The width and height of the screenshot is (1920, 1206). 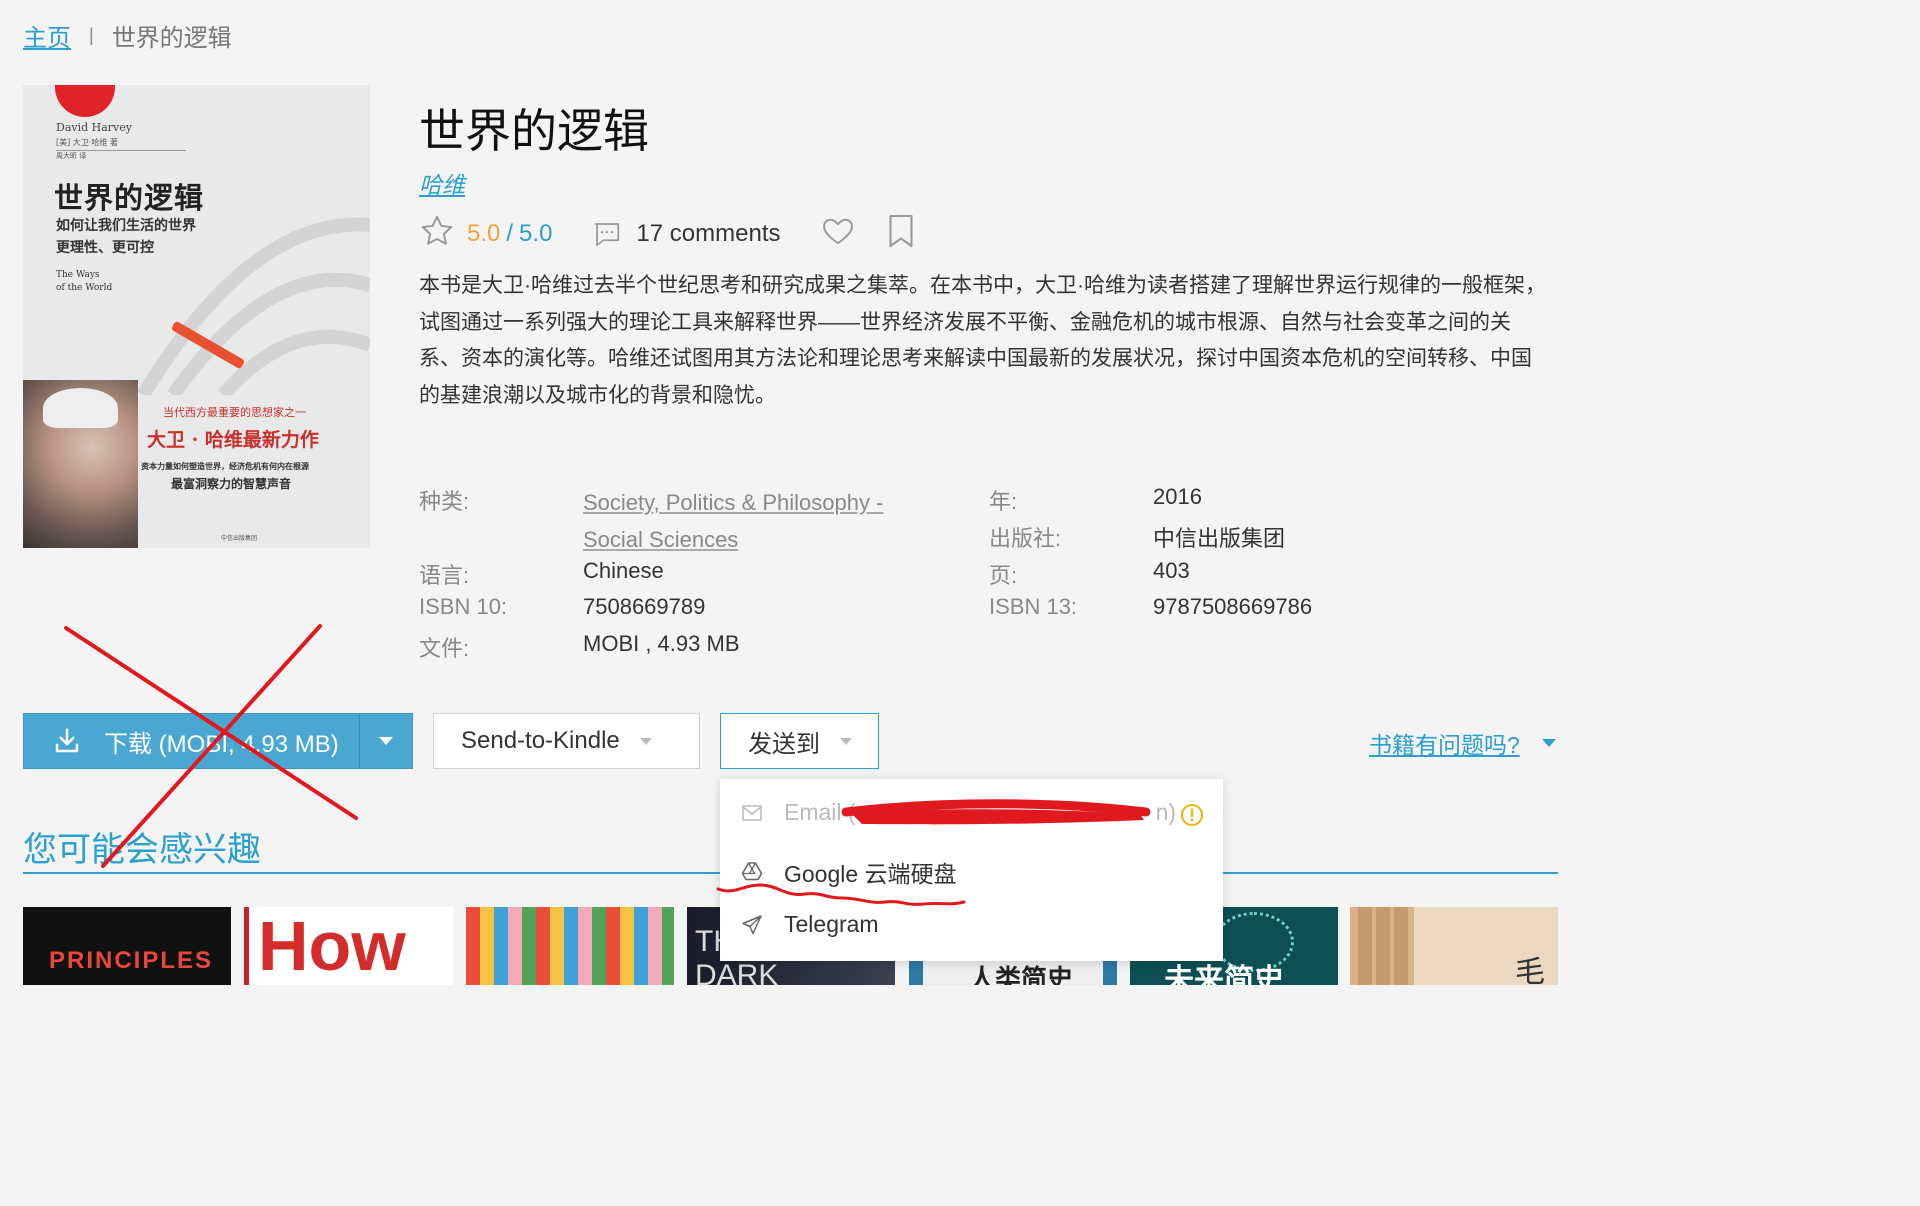 What do you see at coordinates (831, 924) in the screenshot?
I see `send-menu-telegram-label: Telegram` at bounding box center [831, 924].